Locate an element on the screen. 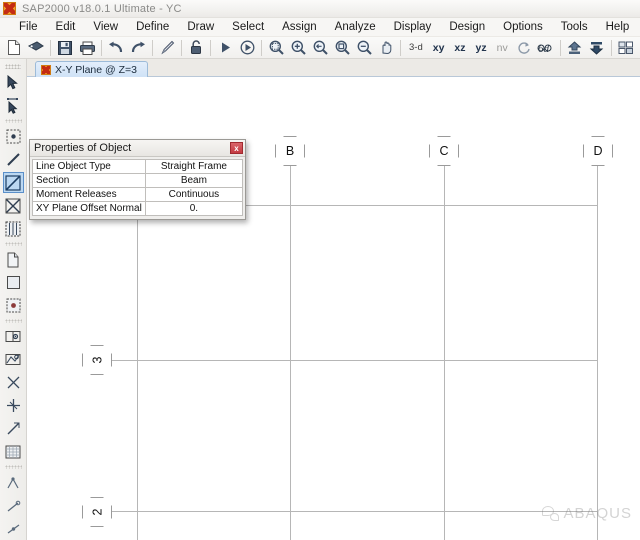  bubble-stem-d is located at coordinates (597, 186).